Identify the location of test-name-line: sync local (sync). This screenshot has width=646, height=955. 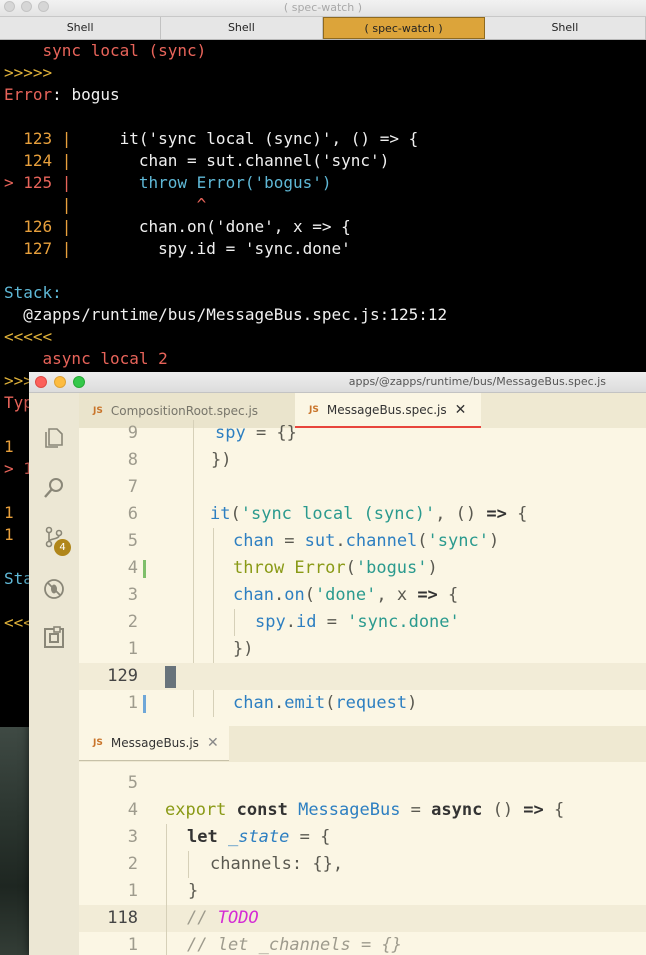
(105, 50).